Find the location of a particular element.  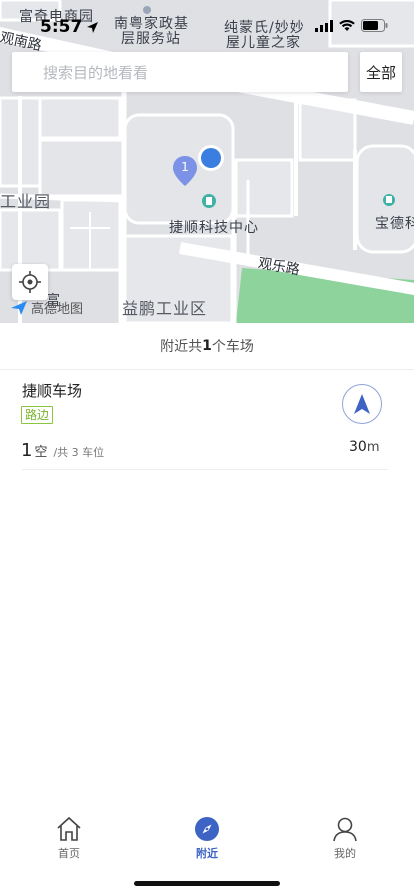

search-input: 搜索目的地看看 is located at coordinates (180, 72).